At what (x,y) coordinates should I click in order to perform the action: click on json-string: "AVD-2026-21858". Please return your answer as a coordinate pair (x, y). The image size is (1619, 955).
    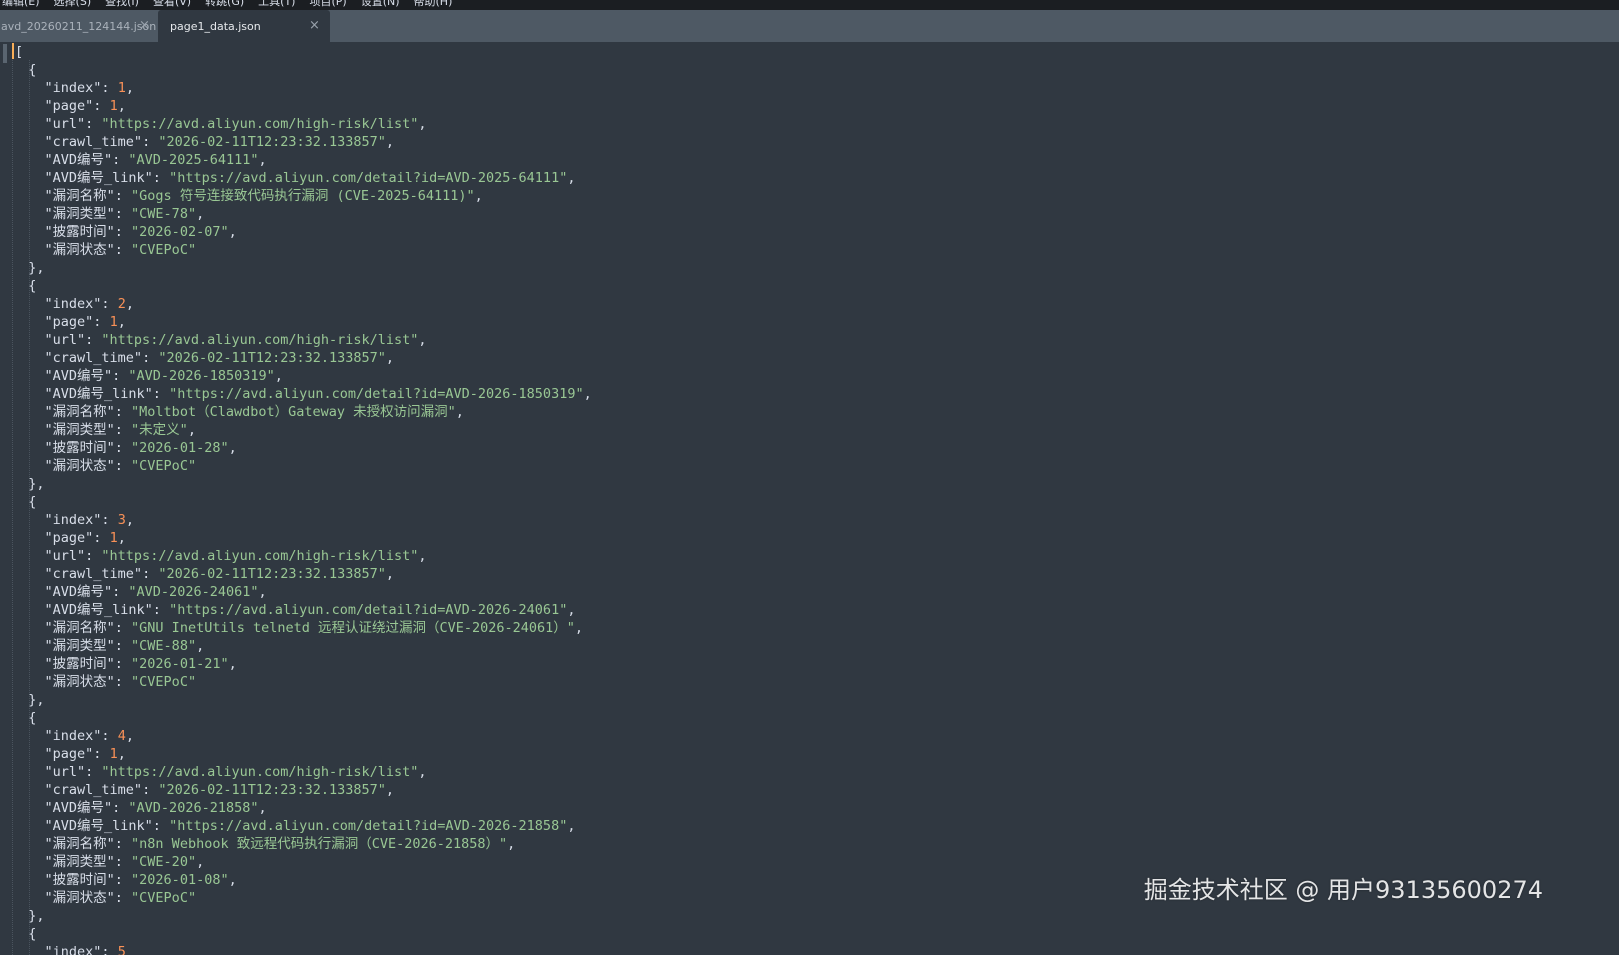
    Looking at the image, I should click on (193, 808).